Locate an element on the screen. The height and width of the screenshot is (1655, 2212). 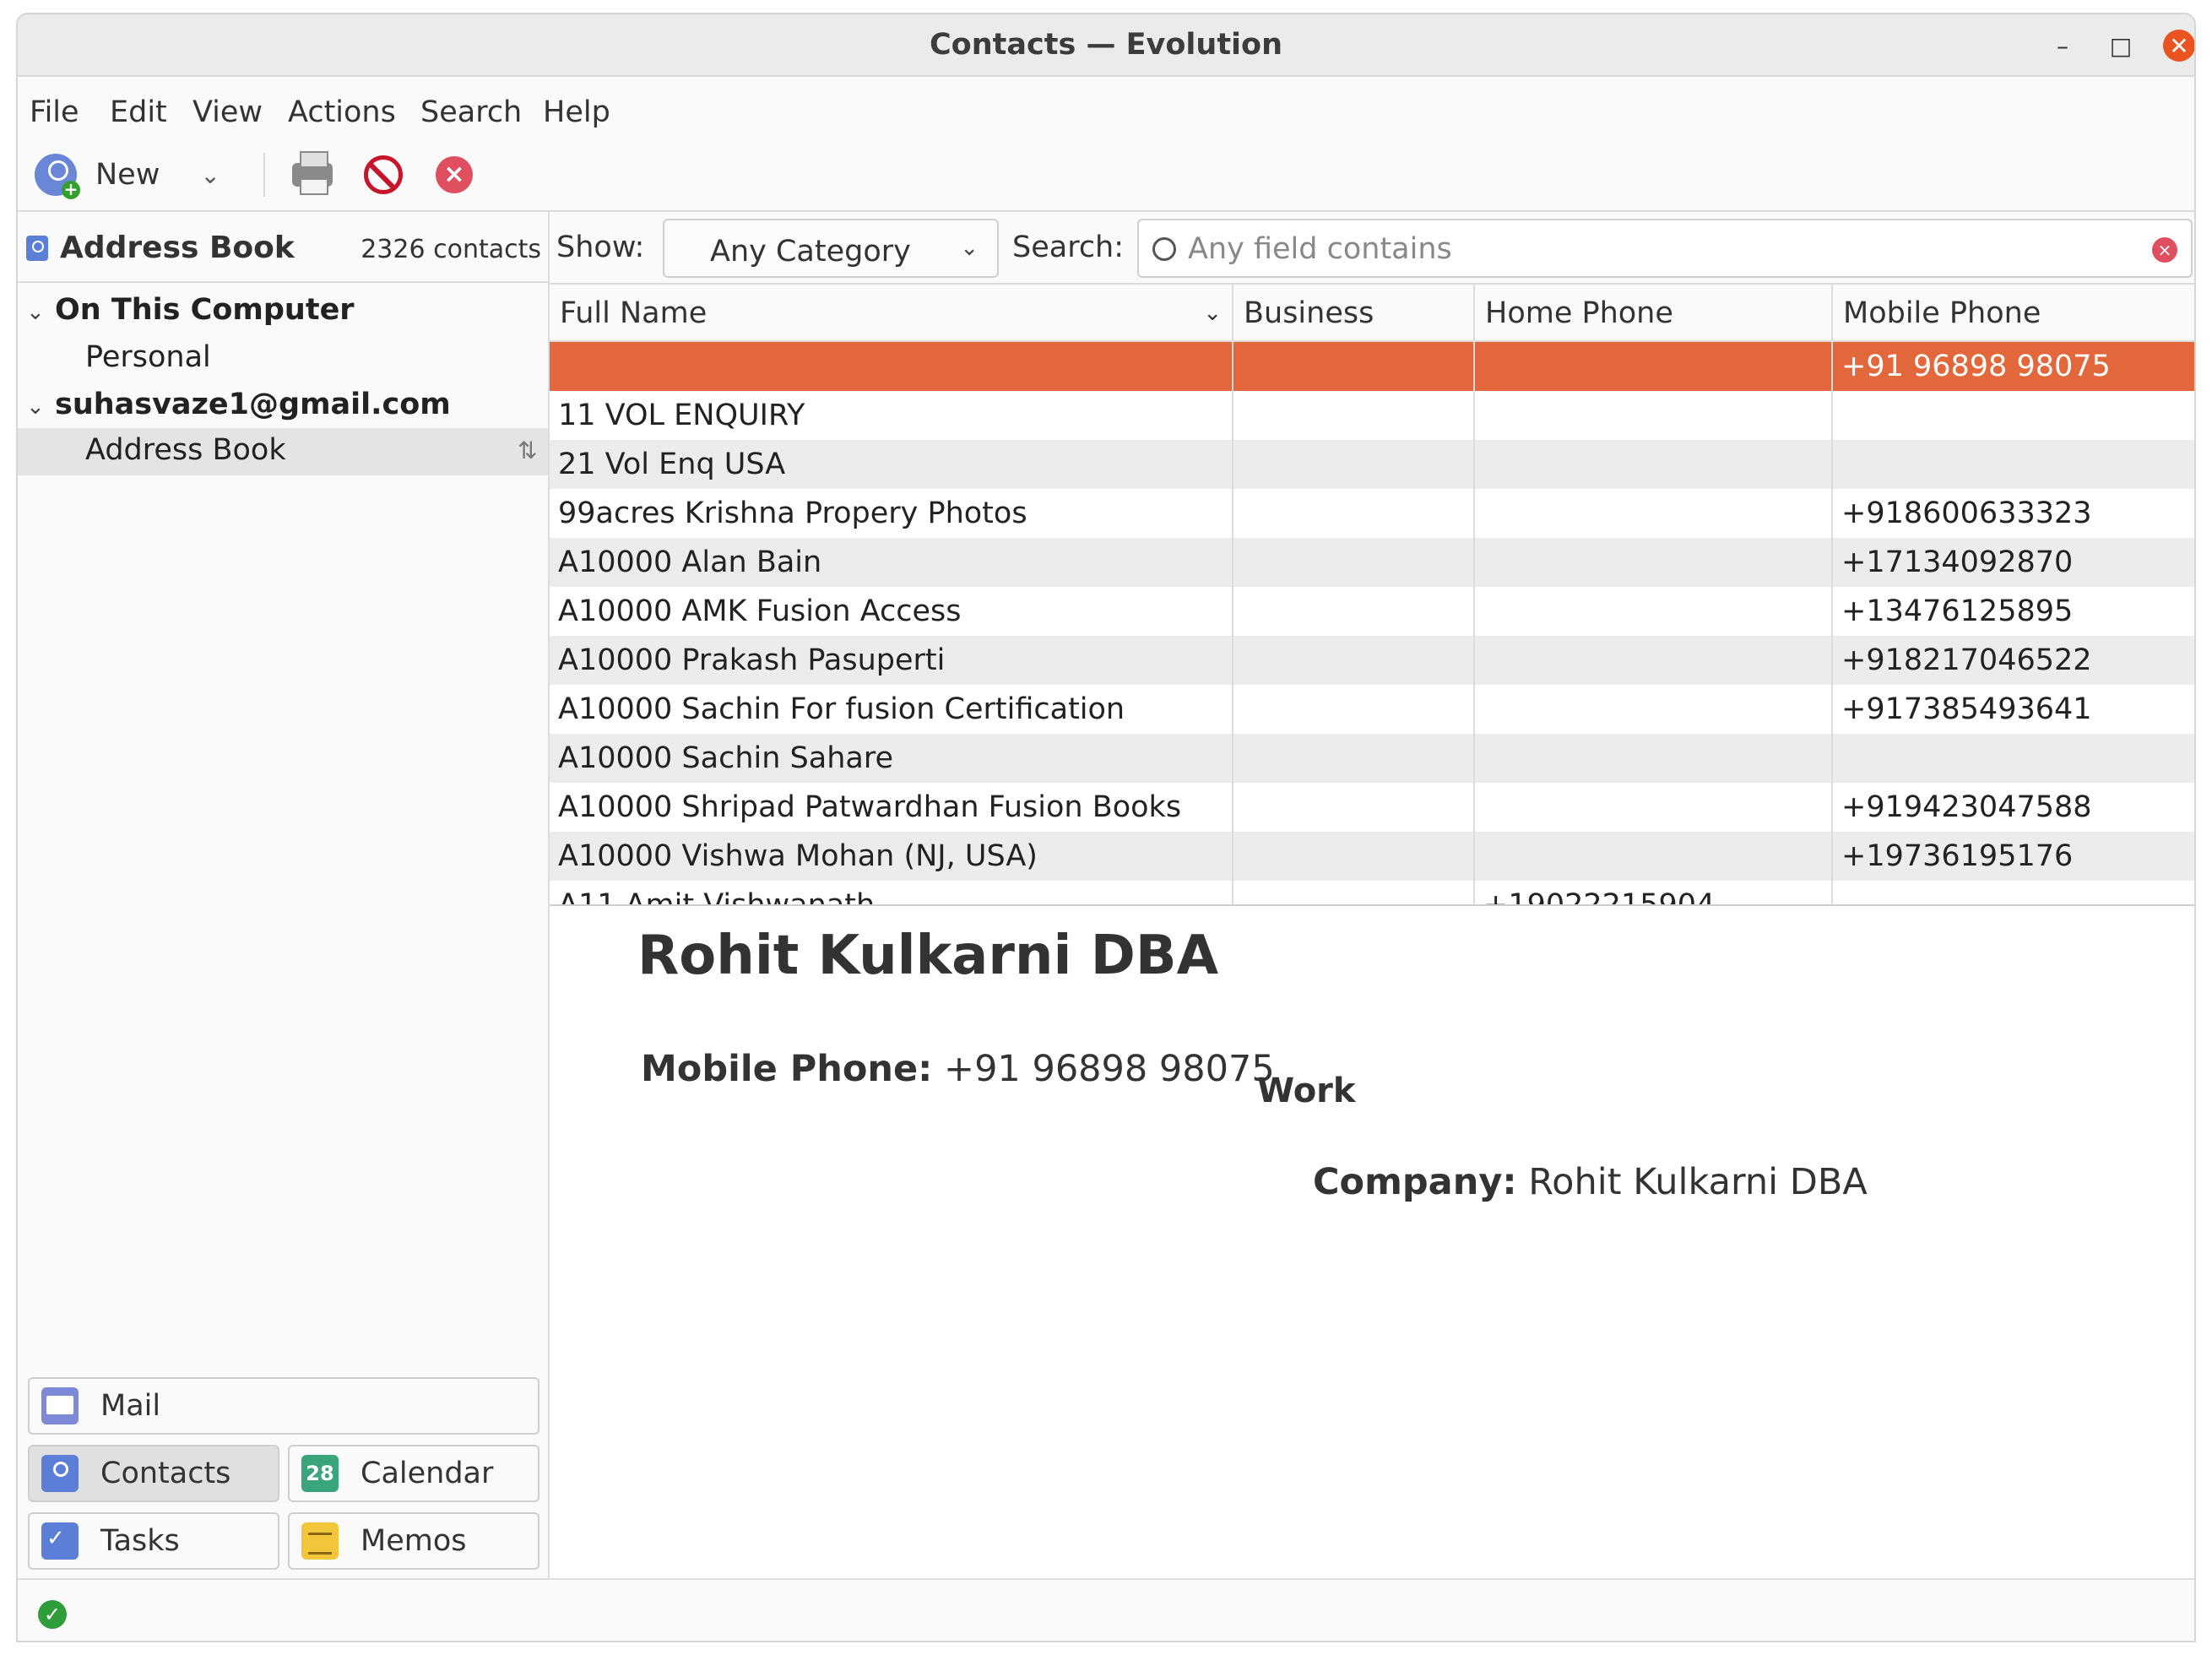
cell-full-name: 21 Vol Enq USA is located at coordinates (891, 464).